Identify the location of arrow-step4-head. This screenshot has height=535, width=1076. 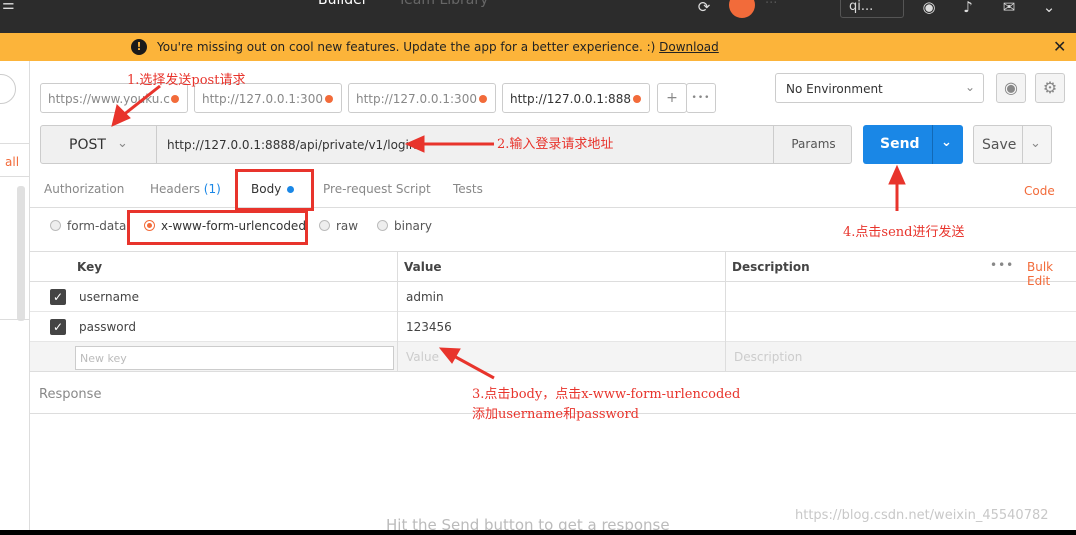
(897, 174).